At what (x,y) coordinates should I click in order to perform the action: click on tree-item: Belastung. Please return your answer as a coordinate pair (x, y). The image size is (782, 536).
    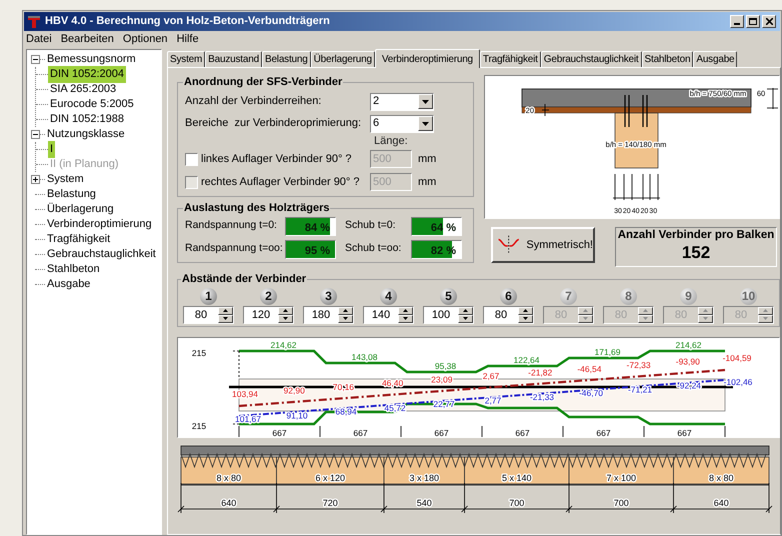
    Looking at the image, I should click on (71, 194).